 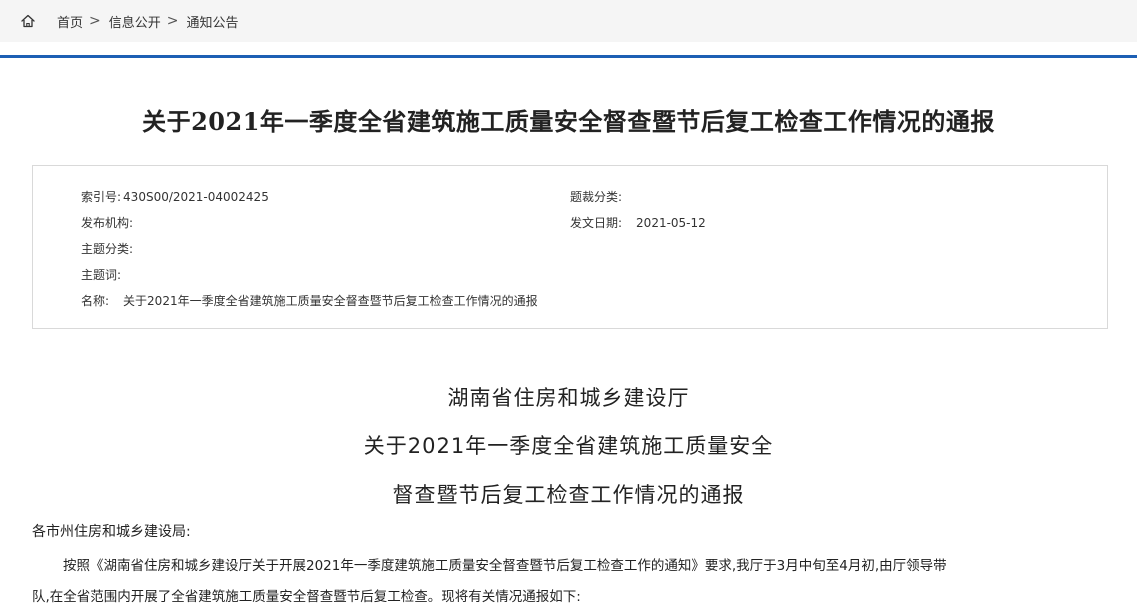 I want to click on breadcrumb: 首页 > 信息公开 > 通知公告, so click(x=148, y=21).